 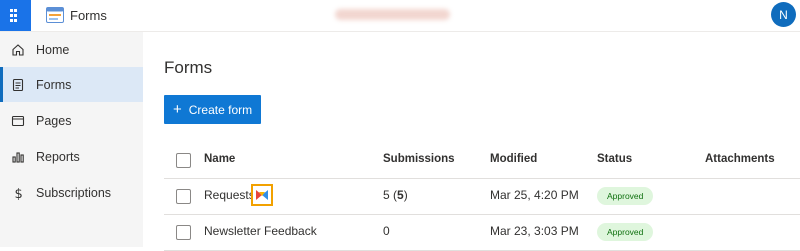 What do you see at coordinates (740, 159) in the screenshot?
I see `column-header-attachments: Attachments` at bounding box center [740, 159].